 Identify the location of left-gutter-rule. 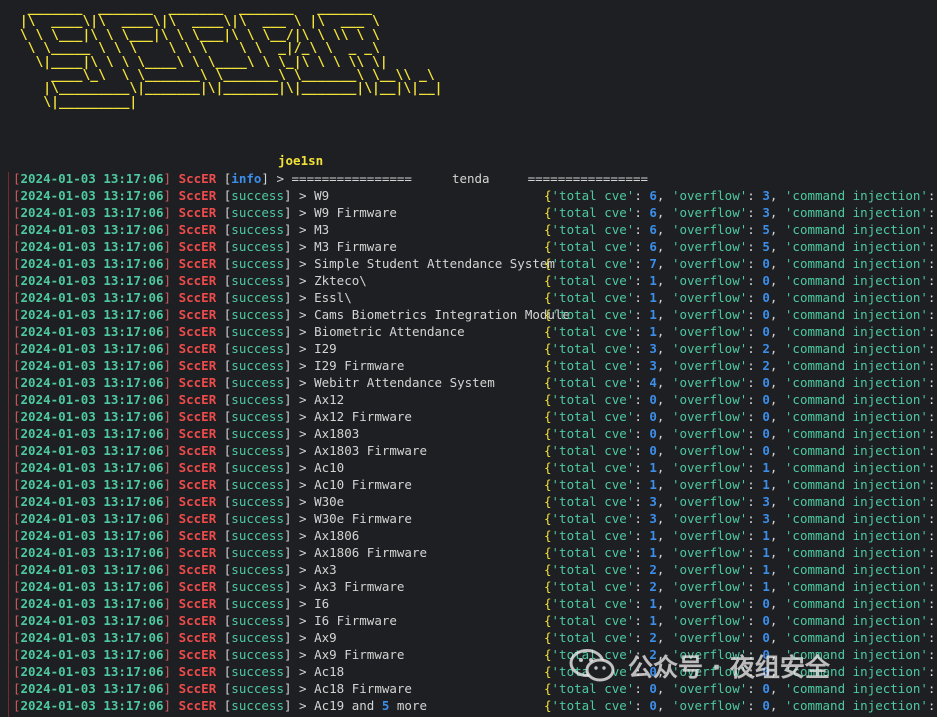
(8, 444).